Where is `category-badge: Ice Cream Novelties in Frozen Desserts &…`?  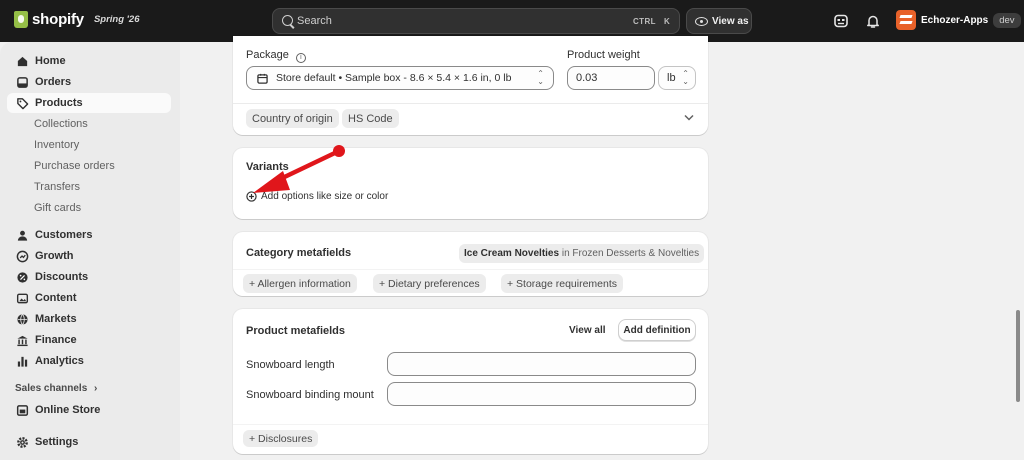
category-badge: Ice Cream Novelties in Frozen Desserts &… is located at coordinates (582, 253).